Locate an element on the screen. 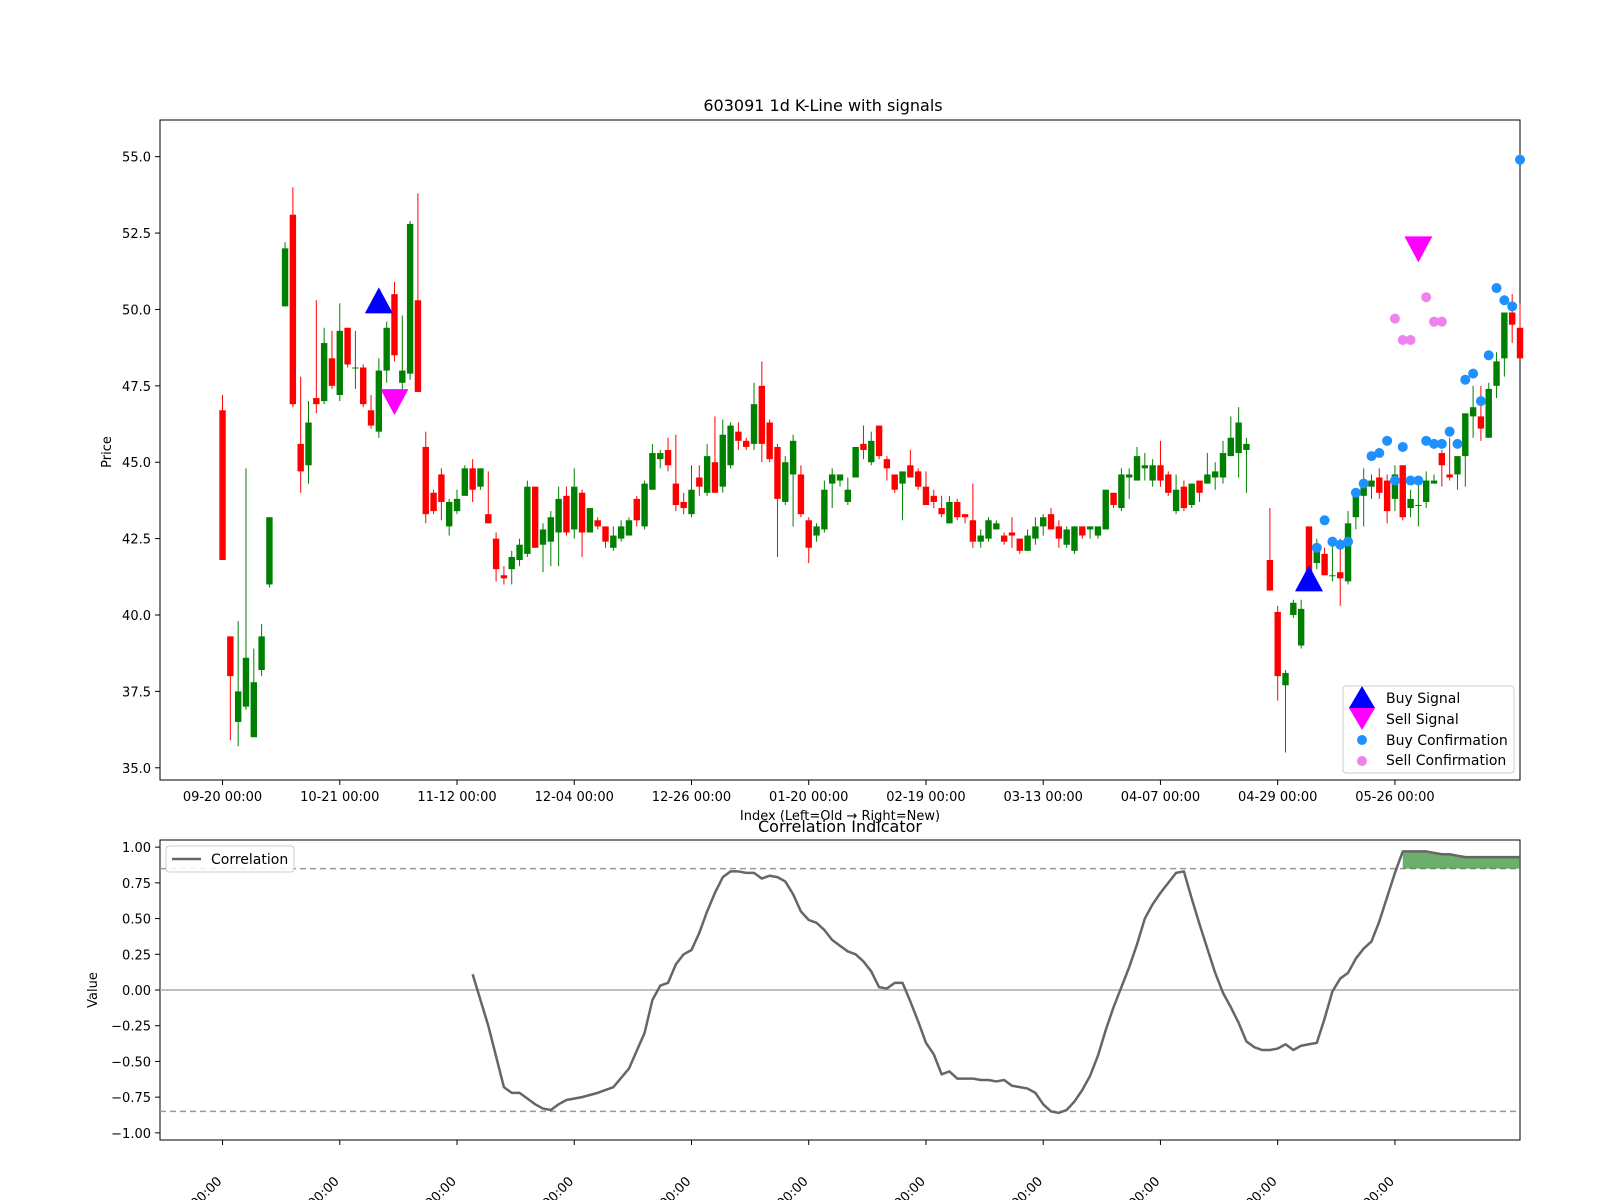  legend-buy-signal: Buy Signal is located at coordinates (1423, 699).